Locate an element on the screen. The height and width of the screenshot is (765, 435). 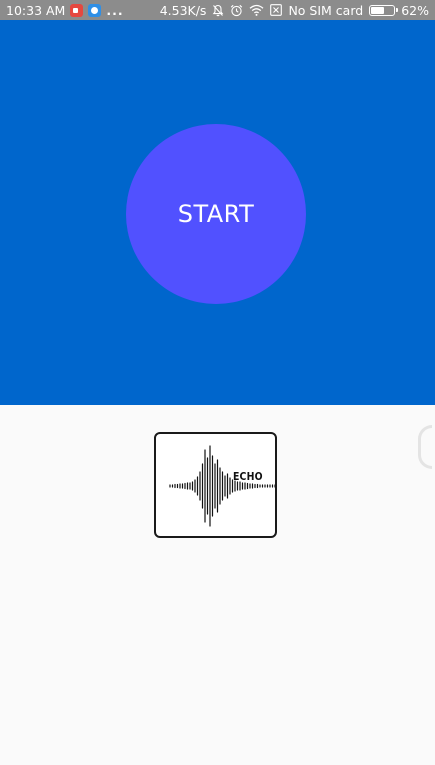
battery-icon is located at coordinates (384, 10).